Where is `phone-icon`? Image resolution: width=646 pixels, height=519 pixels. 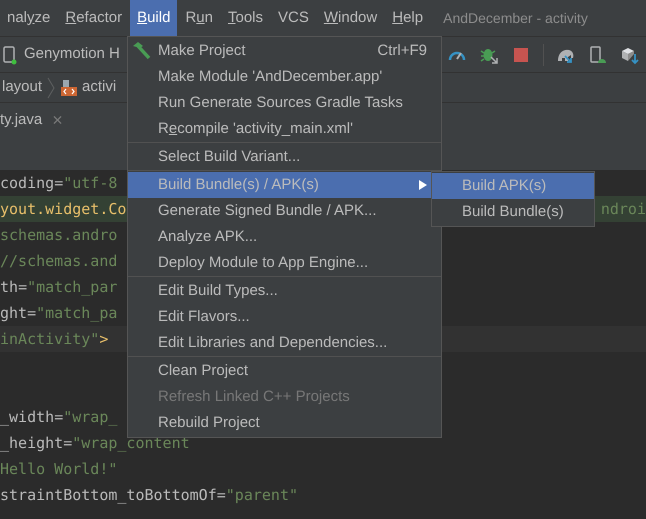
phone-icon is located at coordinates (10, 54).